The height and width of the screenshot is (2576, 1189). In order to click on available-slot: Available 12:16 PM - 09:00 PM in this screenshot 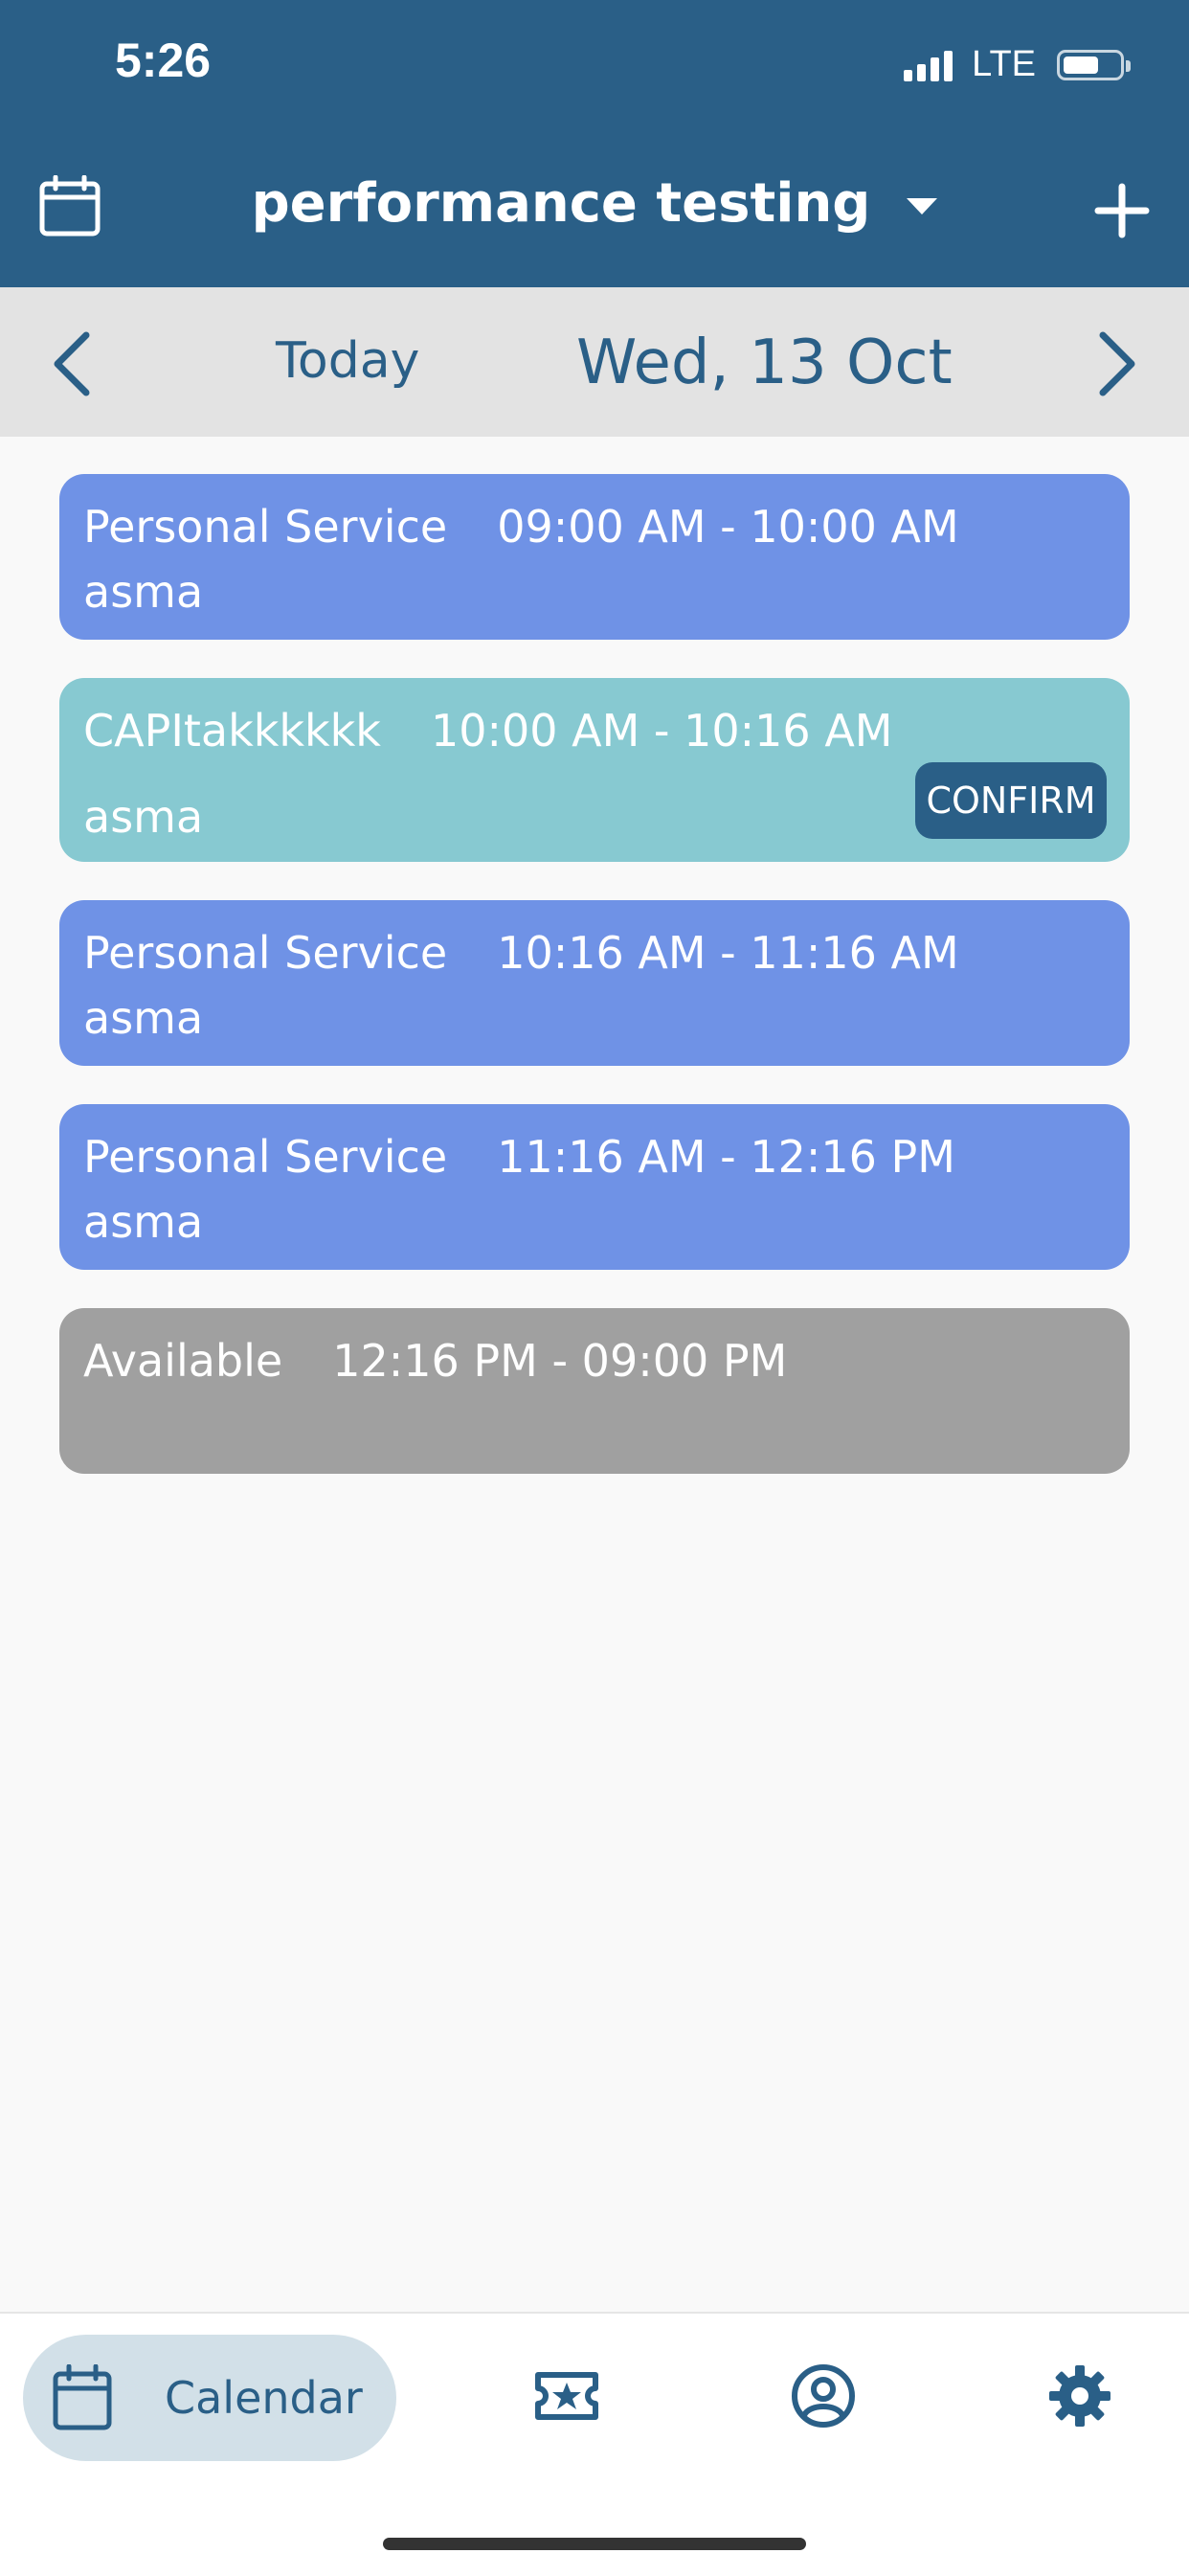, I will do `click(594, 1391)`.